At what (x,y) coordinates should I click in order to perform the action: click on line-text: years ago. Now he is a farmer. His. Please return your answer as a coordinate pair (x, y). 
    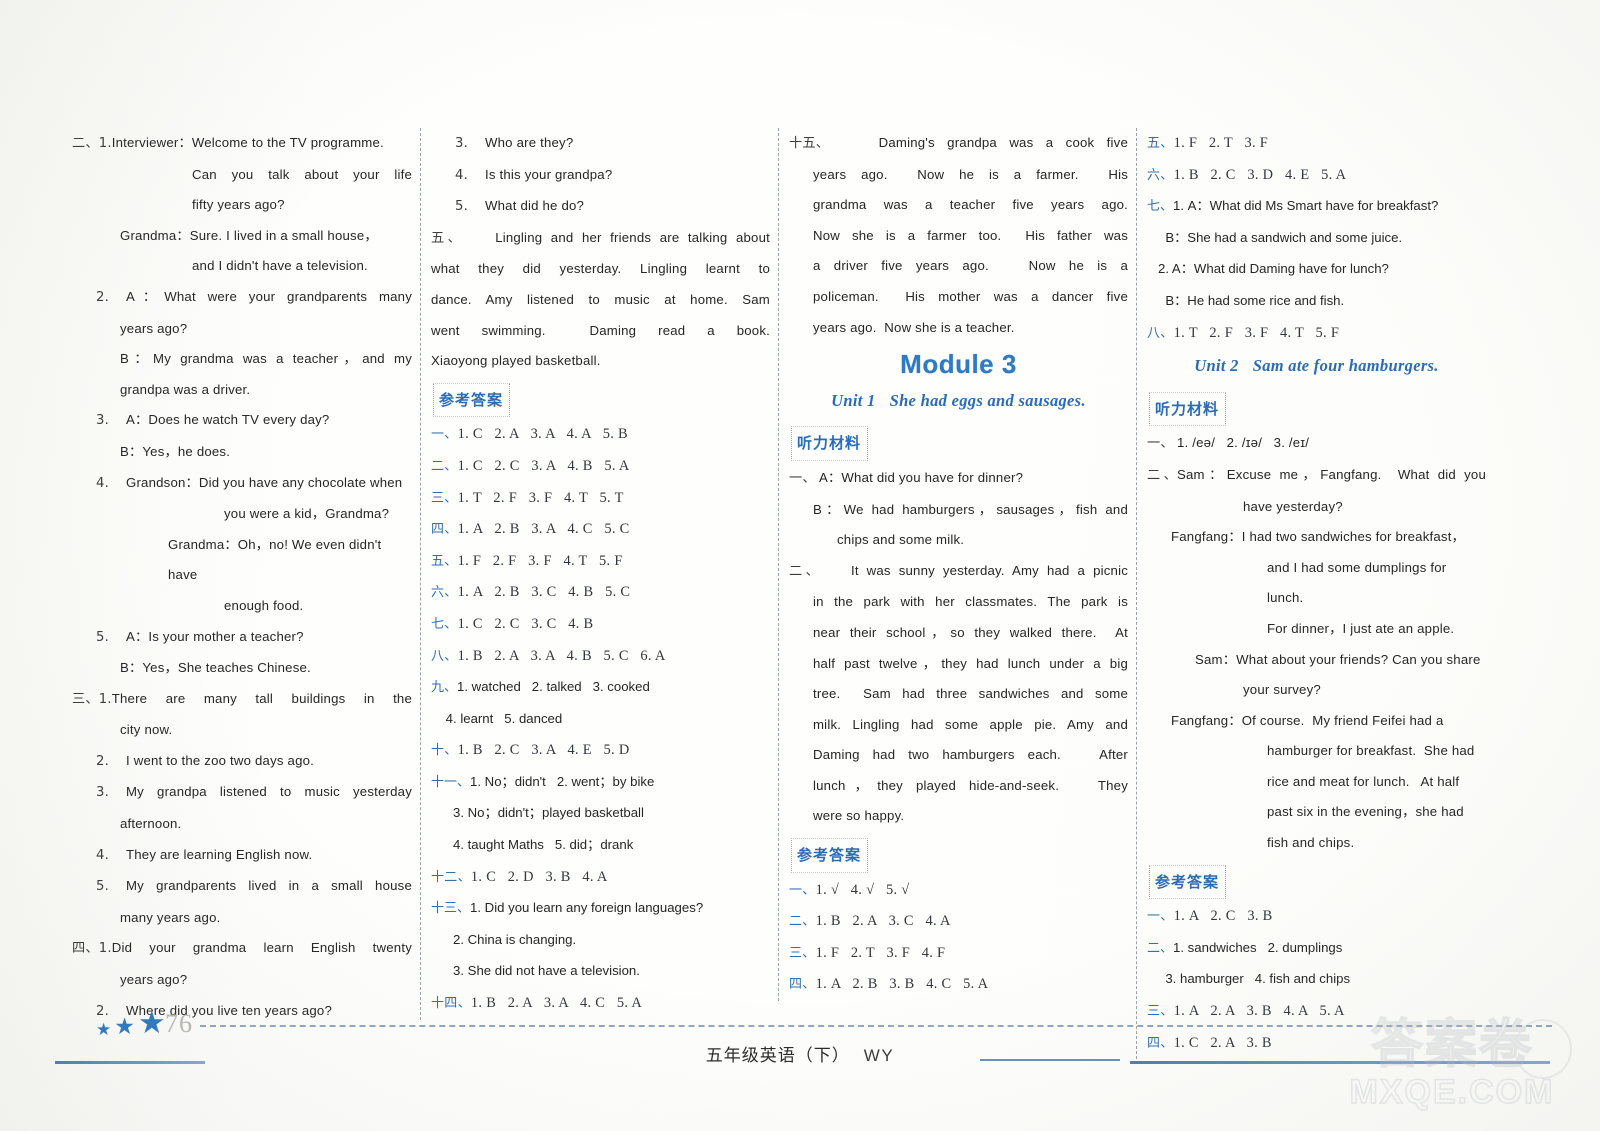
    Looking at the image, I should click on (970, 174).